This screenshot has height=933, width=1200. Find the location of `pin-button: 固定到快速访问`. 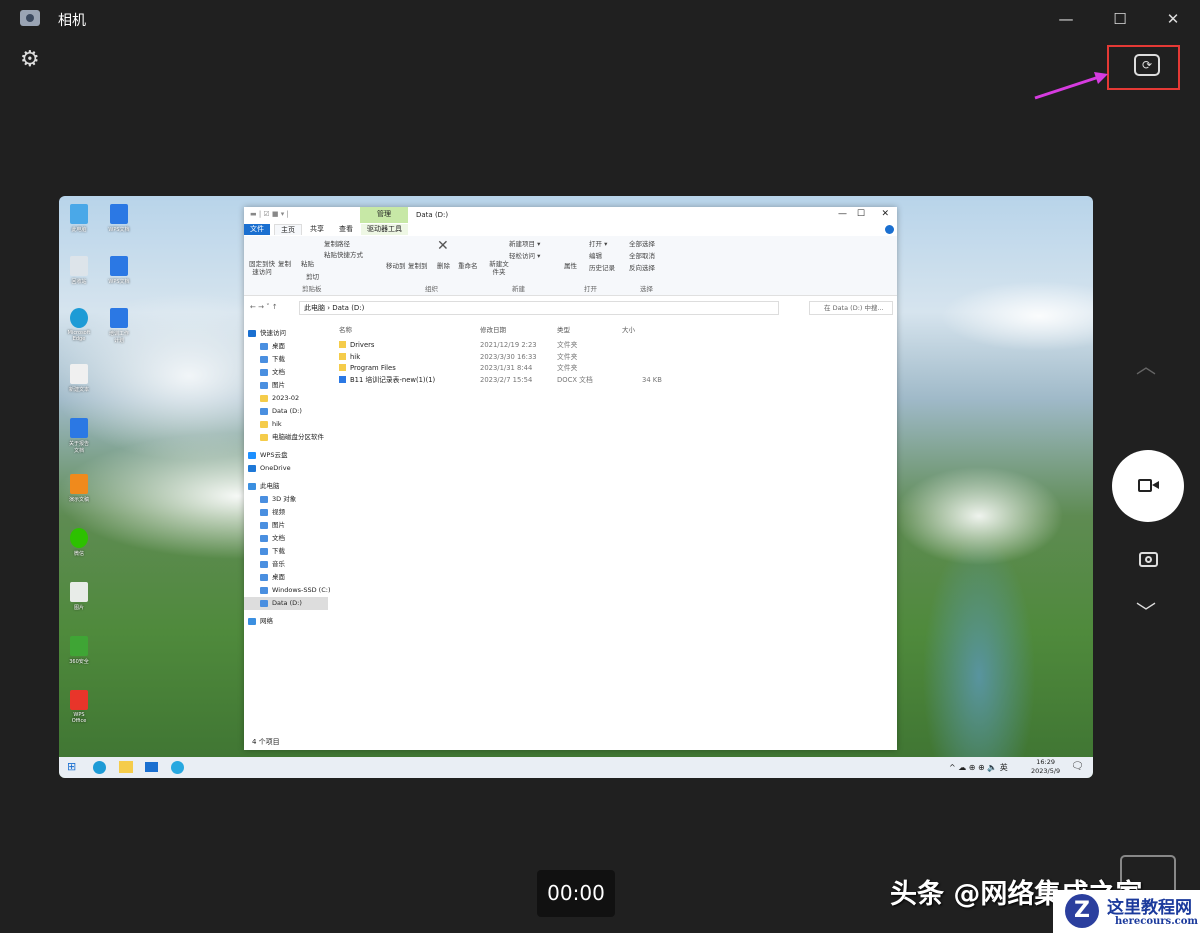

pin-button: 固定到快速访问 is located at coordinates (262, 268).